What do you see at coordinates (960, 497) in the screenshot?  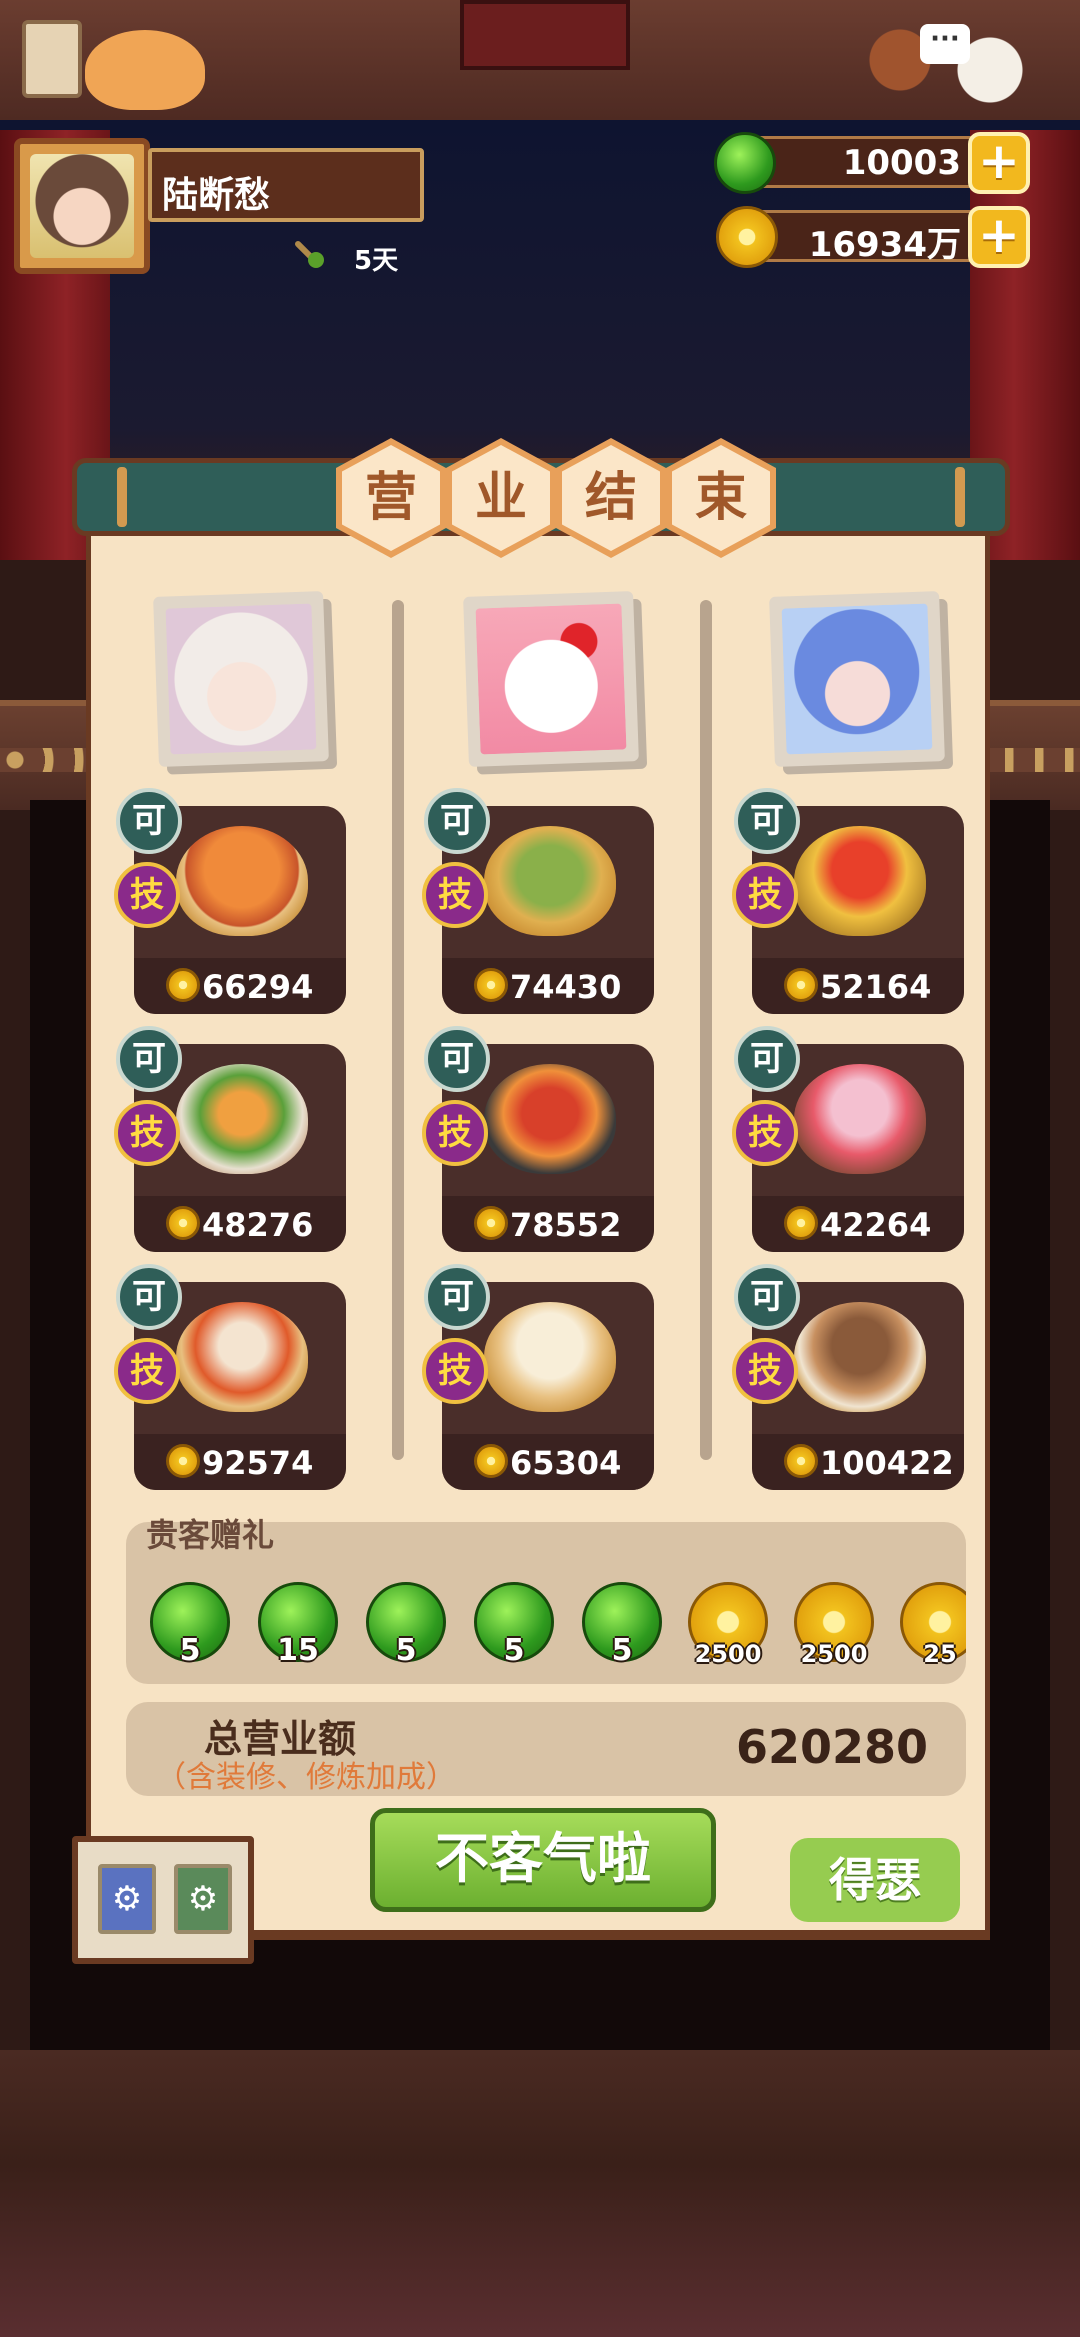 I see `banner-rod-right` at bounding box center [960, 497].